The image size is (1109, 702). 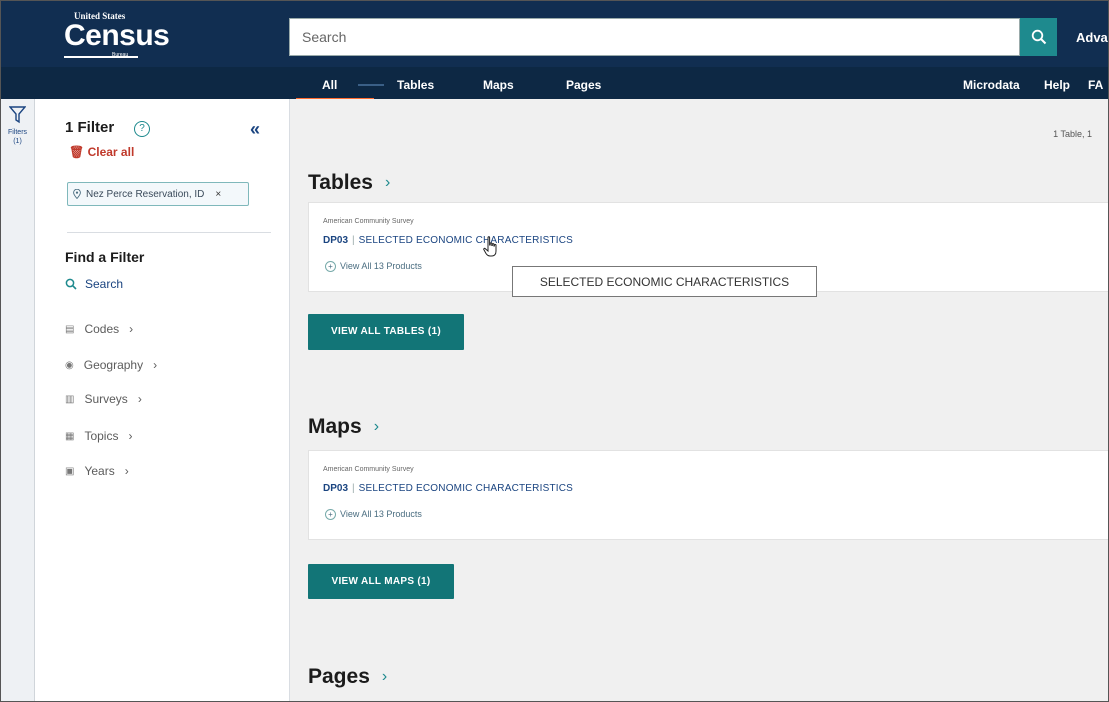 What do you see at coordinates (70, 436) in the screenshot?
I see `topics-grid-icon: ▦` at bounding box center [70, 436].